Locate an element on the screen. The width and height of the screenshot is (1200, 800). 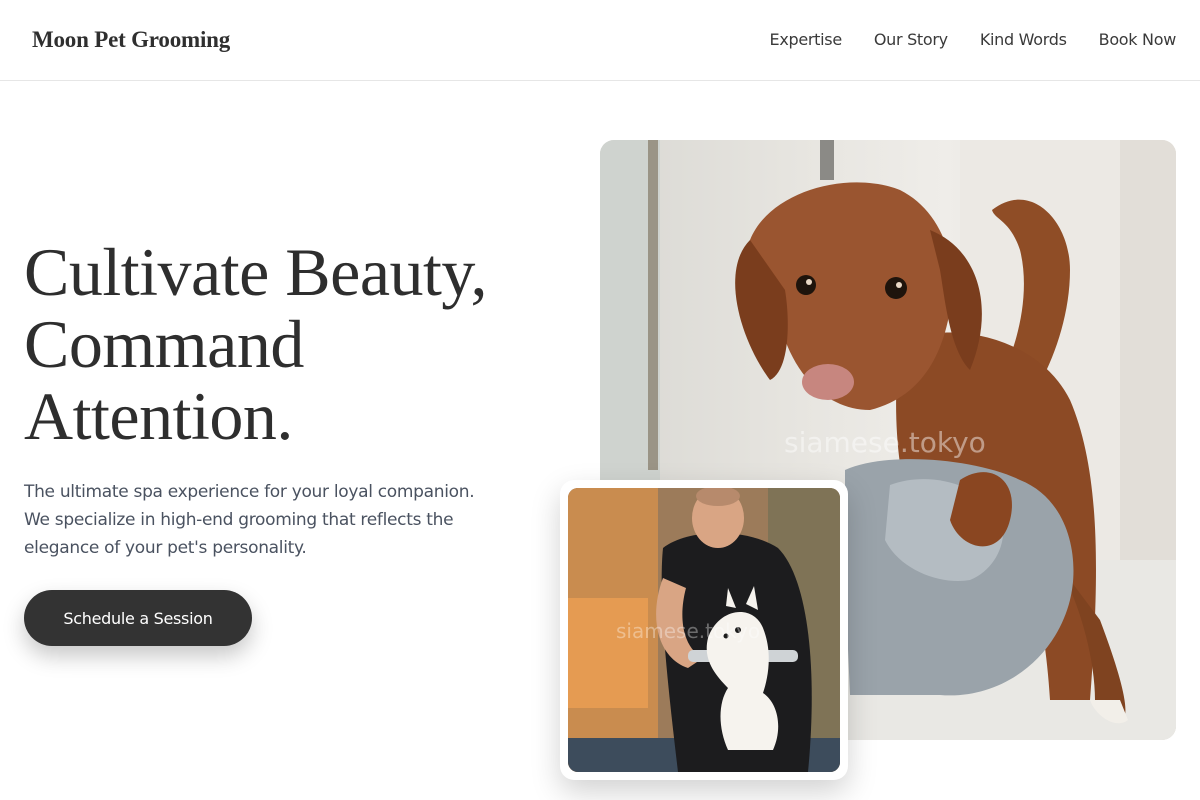
headline-line: Command is located at coordinates (164, 344).